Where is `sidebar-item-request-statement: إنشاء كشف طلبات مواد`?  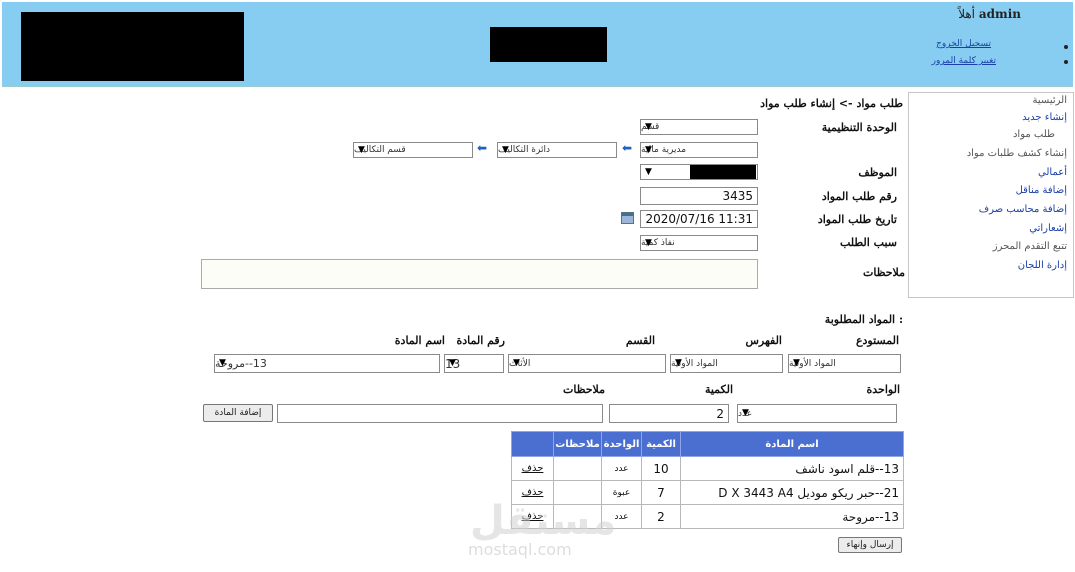
sidebar-item-request-statement: إنشاء كشف طلبات مواد is located at coordinates (1017, 153).